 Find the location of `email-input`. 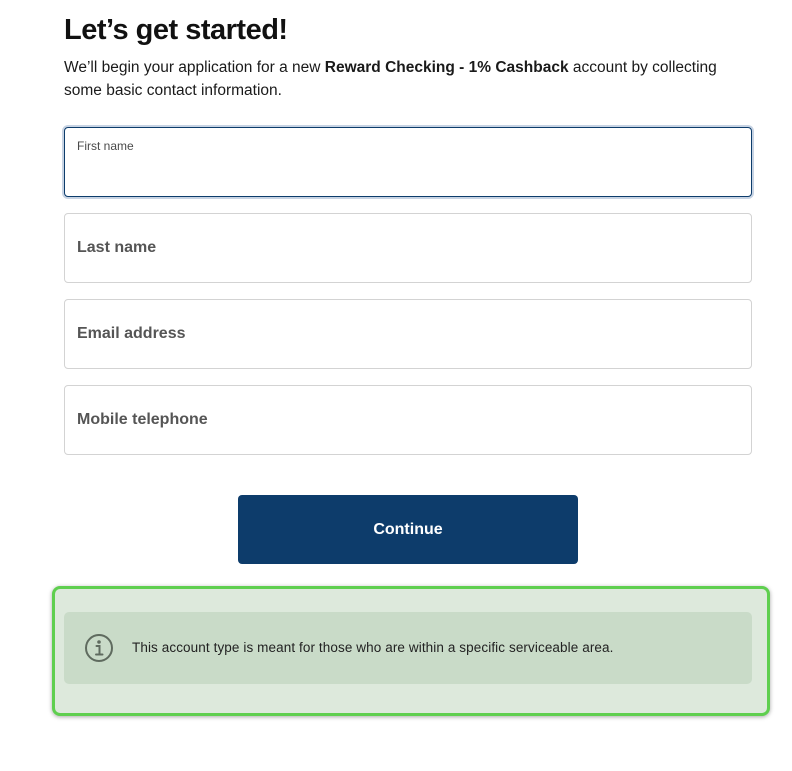

email-input is located at coordinates (407, 334).